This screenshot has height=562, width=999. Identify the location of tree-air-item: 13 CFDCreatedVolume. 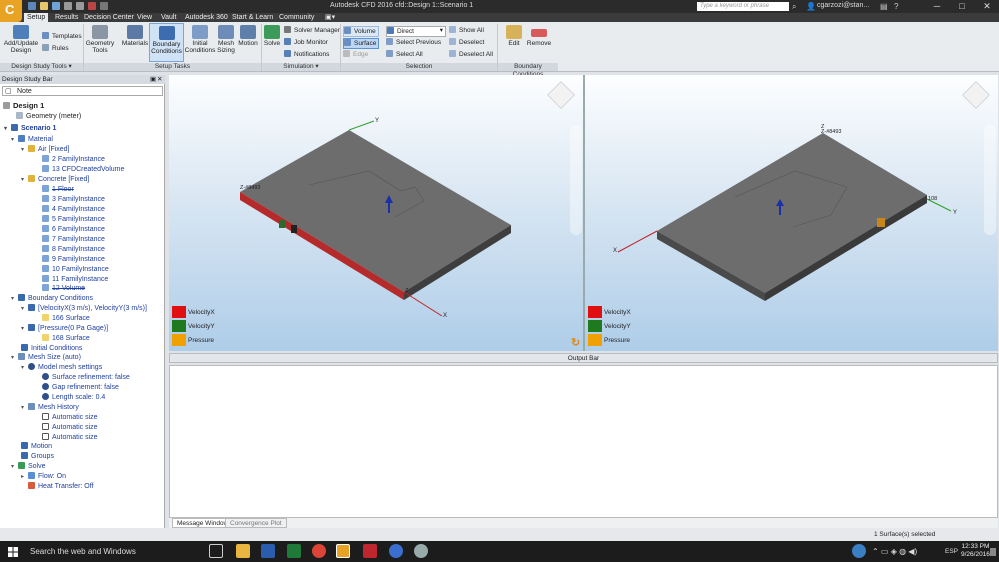
(83, 169).